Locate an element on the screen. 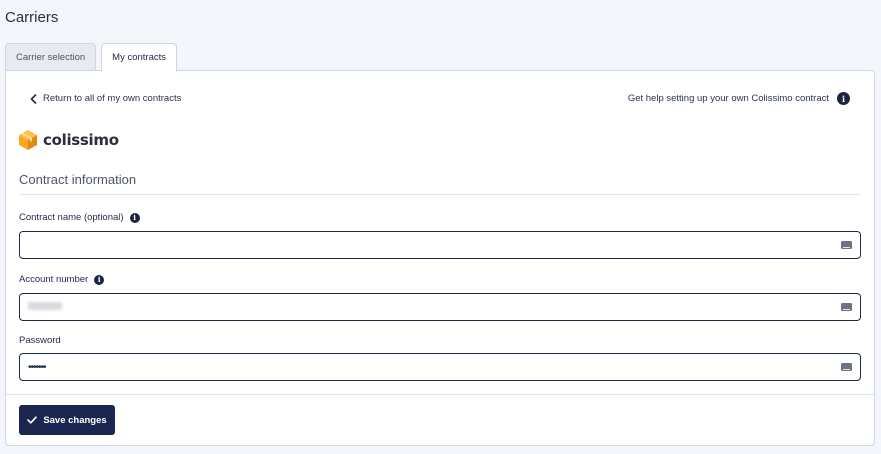 The image size is (881, 454). back-link-label: Return to all of my own contracts is located at coordinates (112, 98).